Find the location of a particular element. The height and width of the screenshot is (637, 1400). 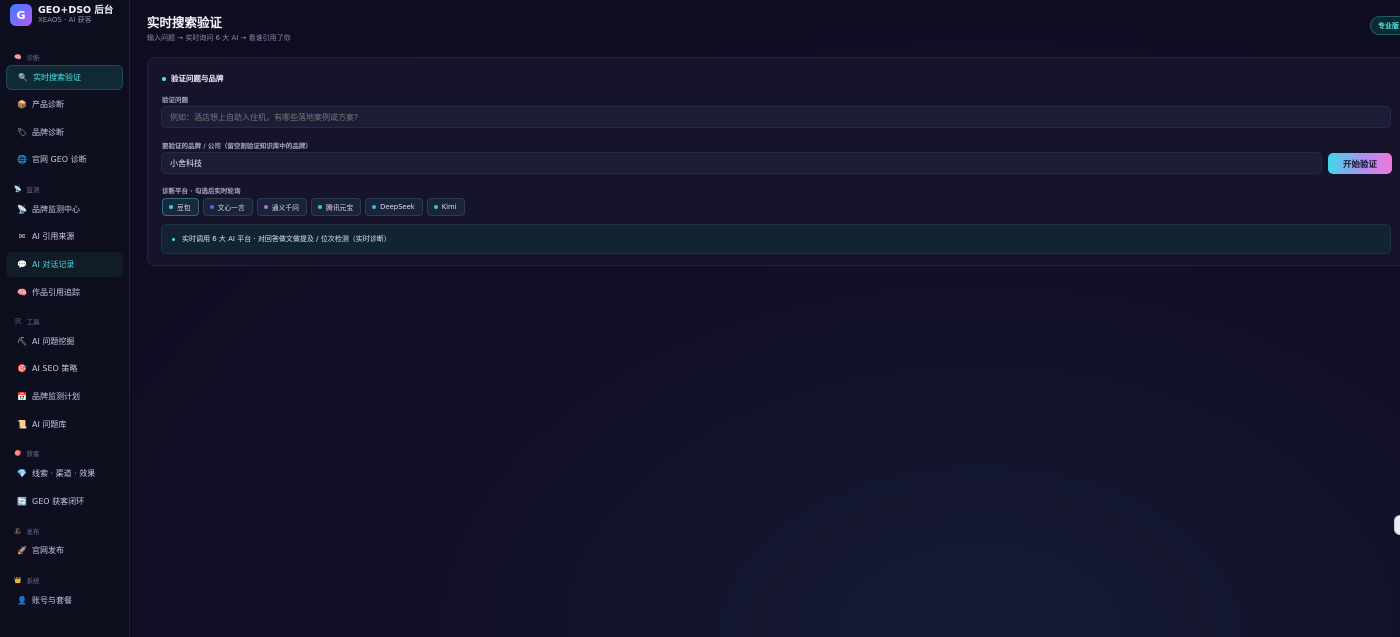

start-verify-button: 开始验证 is located at coordinates (1360, 163).